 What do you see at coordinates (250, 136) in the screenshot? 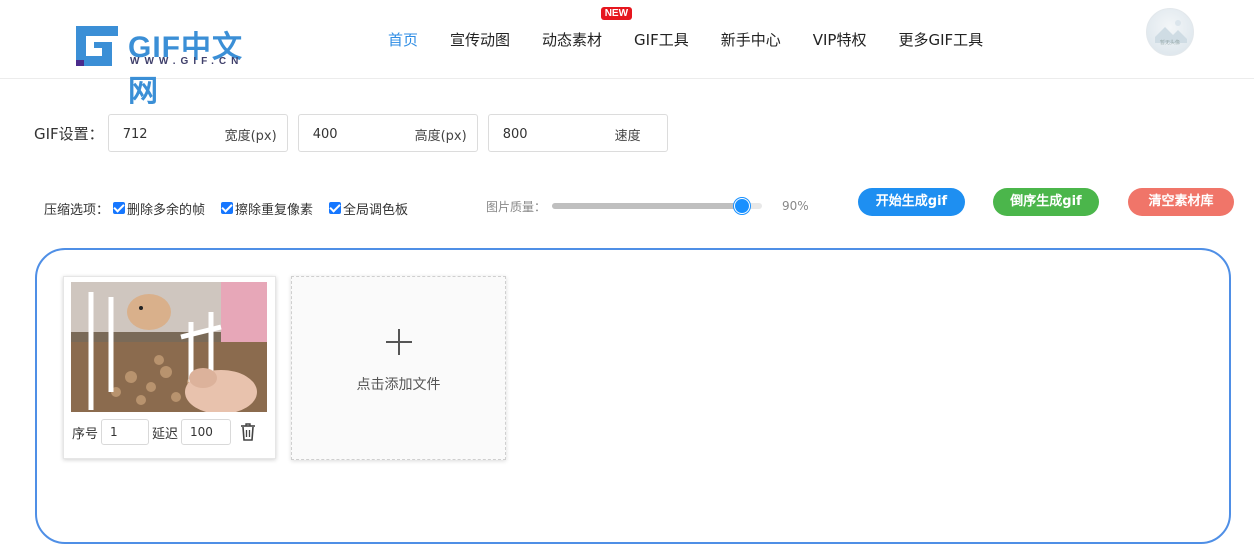
I see `width-unit: 宽度(px)` at bounding box center [250, 136].